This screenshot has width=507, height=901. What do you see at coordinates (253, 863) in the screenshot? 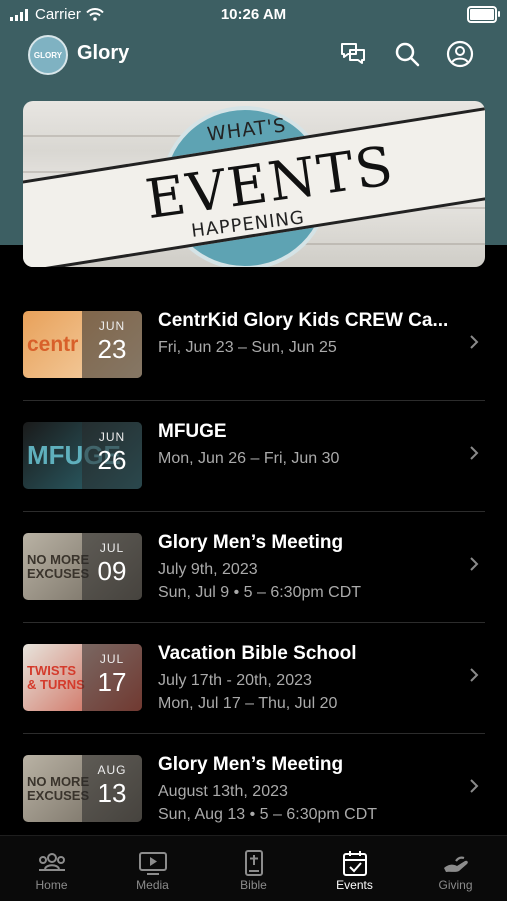
I see `bible-icon` at bounding box center [253, 863].